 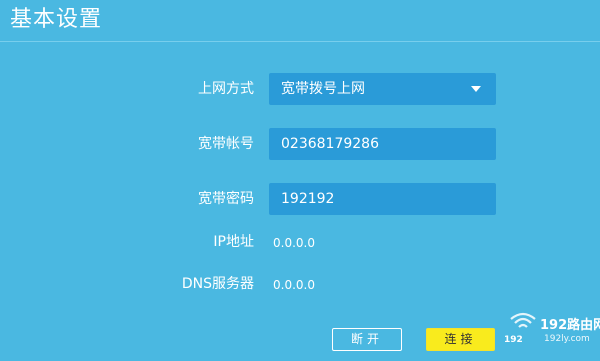 I want to click on connection-type-value: 宽带拨号上网, so click(x=323, y=89).